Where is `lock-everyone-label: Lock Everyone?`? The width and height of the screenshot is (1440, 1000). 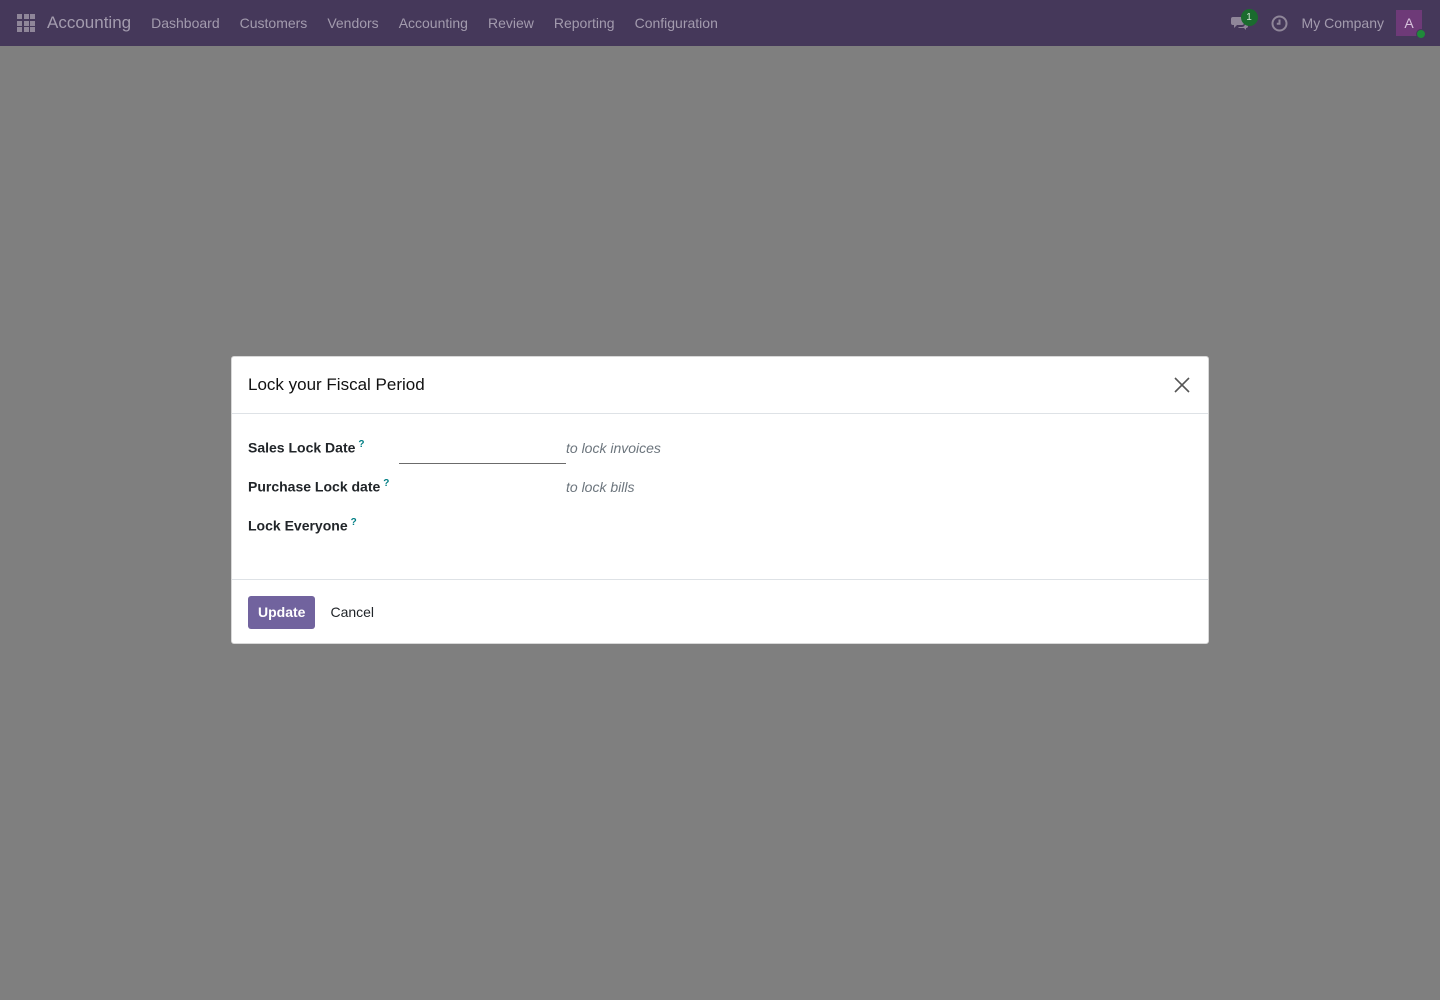 lock-everyone-label: Lock Everyone? is located at coordinates (302, 525).